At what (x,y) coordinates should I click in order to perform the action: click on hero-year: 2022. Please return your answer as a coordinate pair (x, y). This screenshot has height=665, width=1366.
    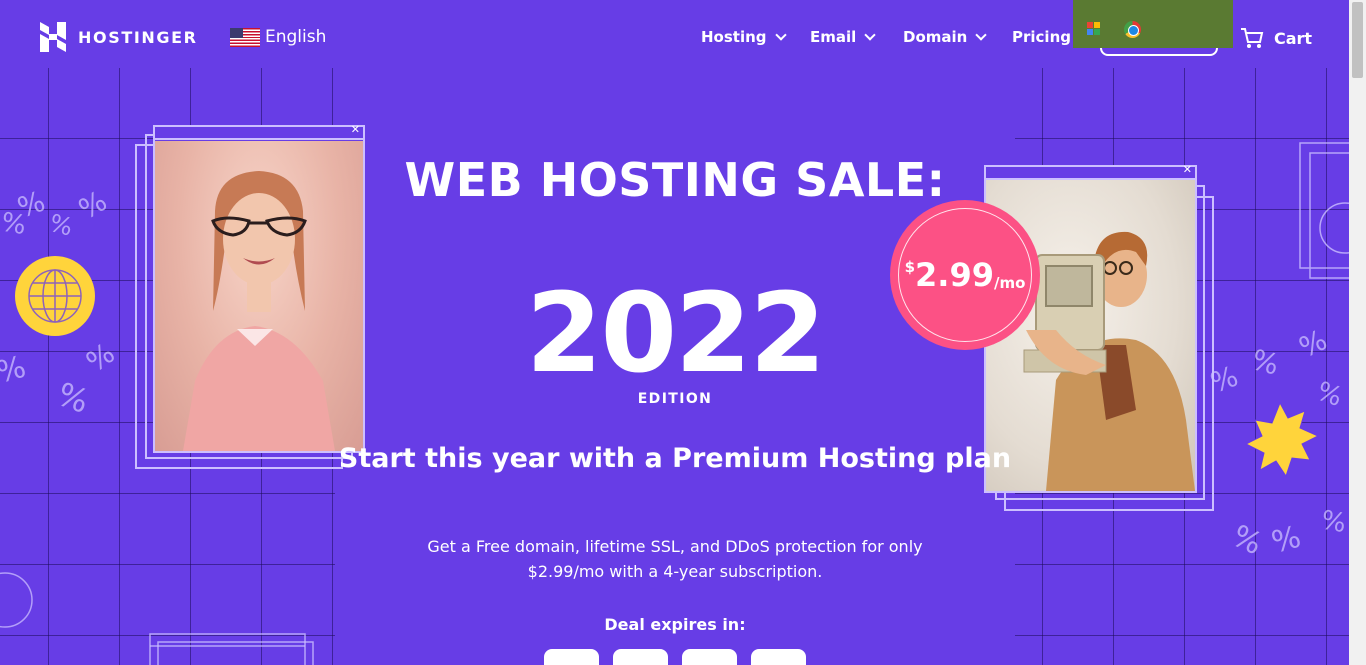
    Looking at the image, I should click on (675, 333).